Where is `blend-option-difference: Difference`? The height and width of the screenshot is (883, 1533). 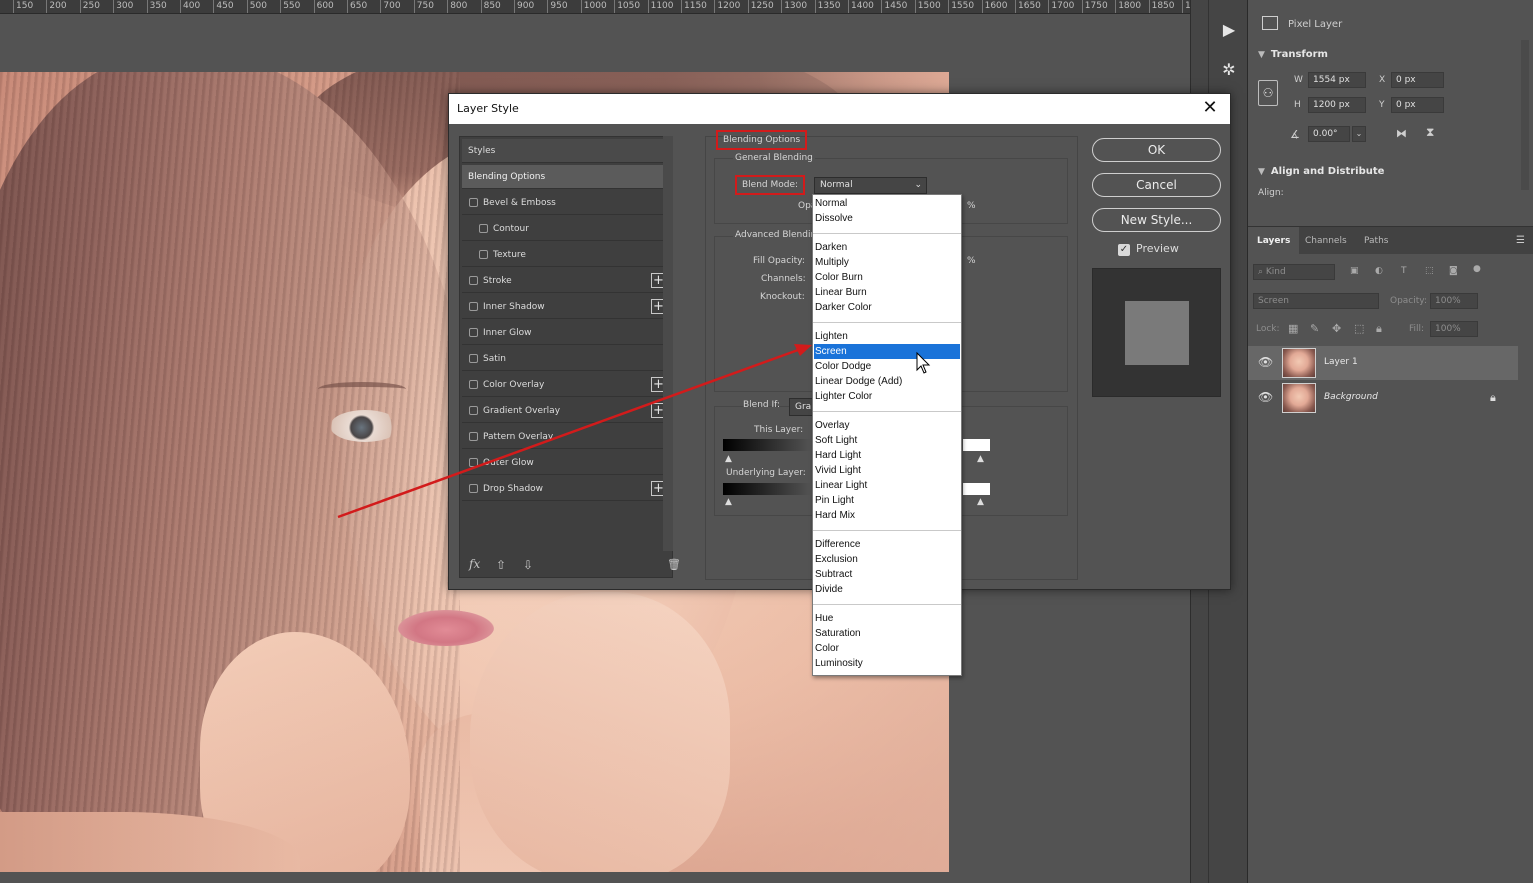
blend-option-difference: Difference is located at coordinates (887, 544).